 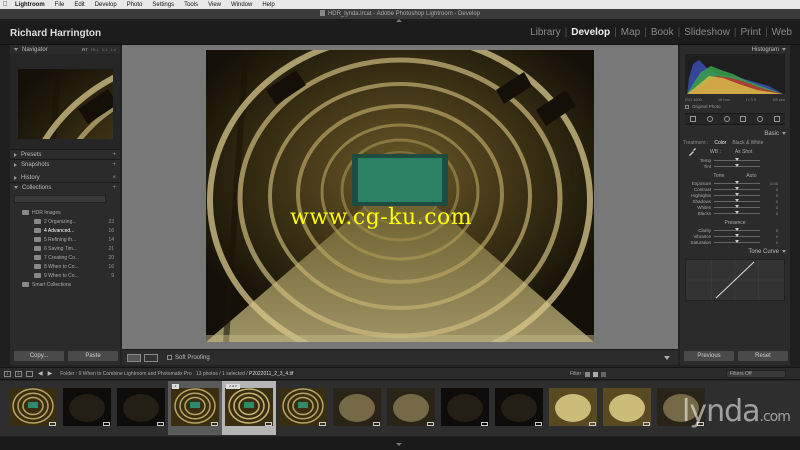 I want to click on menu-window: Window, so click(x=241, y=5).